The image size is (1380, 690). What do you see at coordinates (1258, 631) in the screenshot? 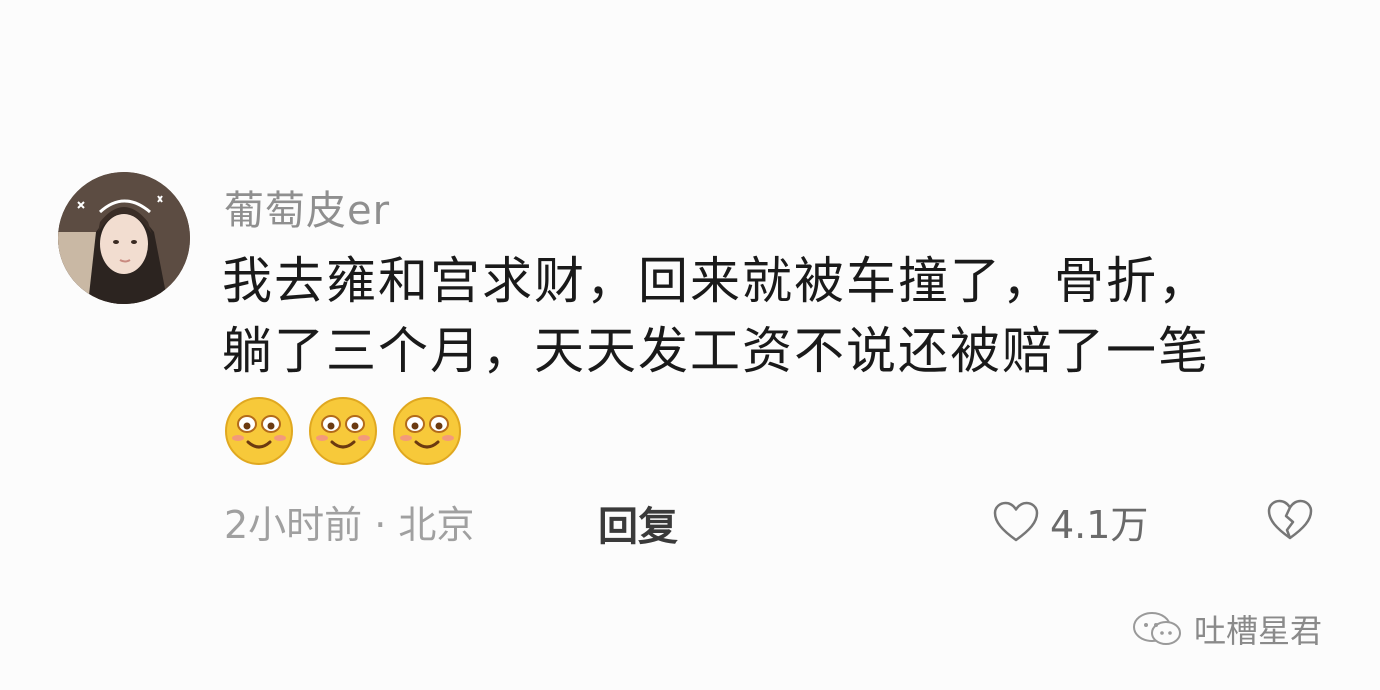
I see `watermark-text: 吐槽星君` at bounding box center [1258, 631].